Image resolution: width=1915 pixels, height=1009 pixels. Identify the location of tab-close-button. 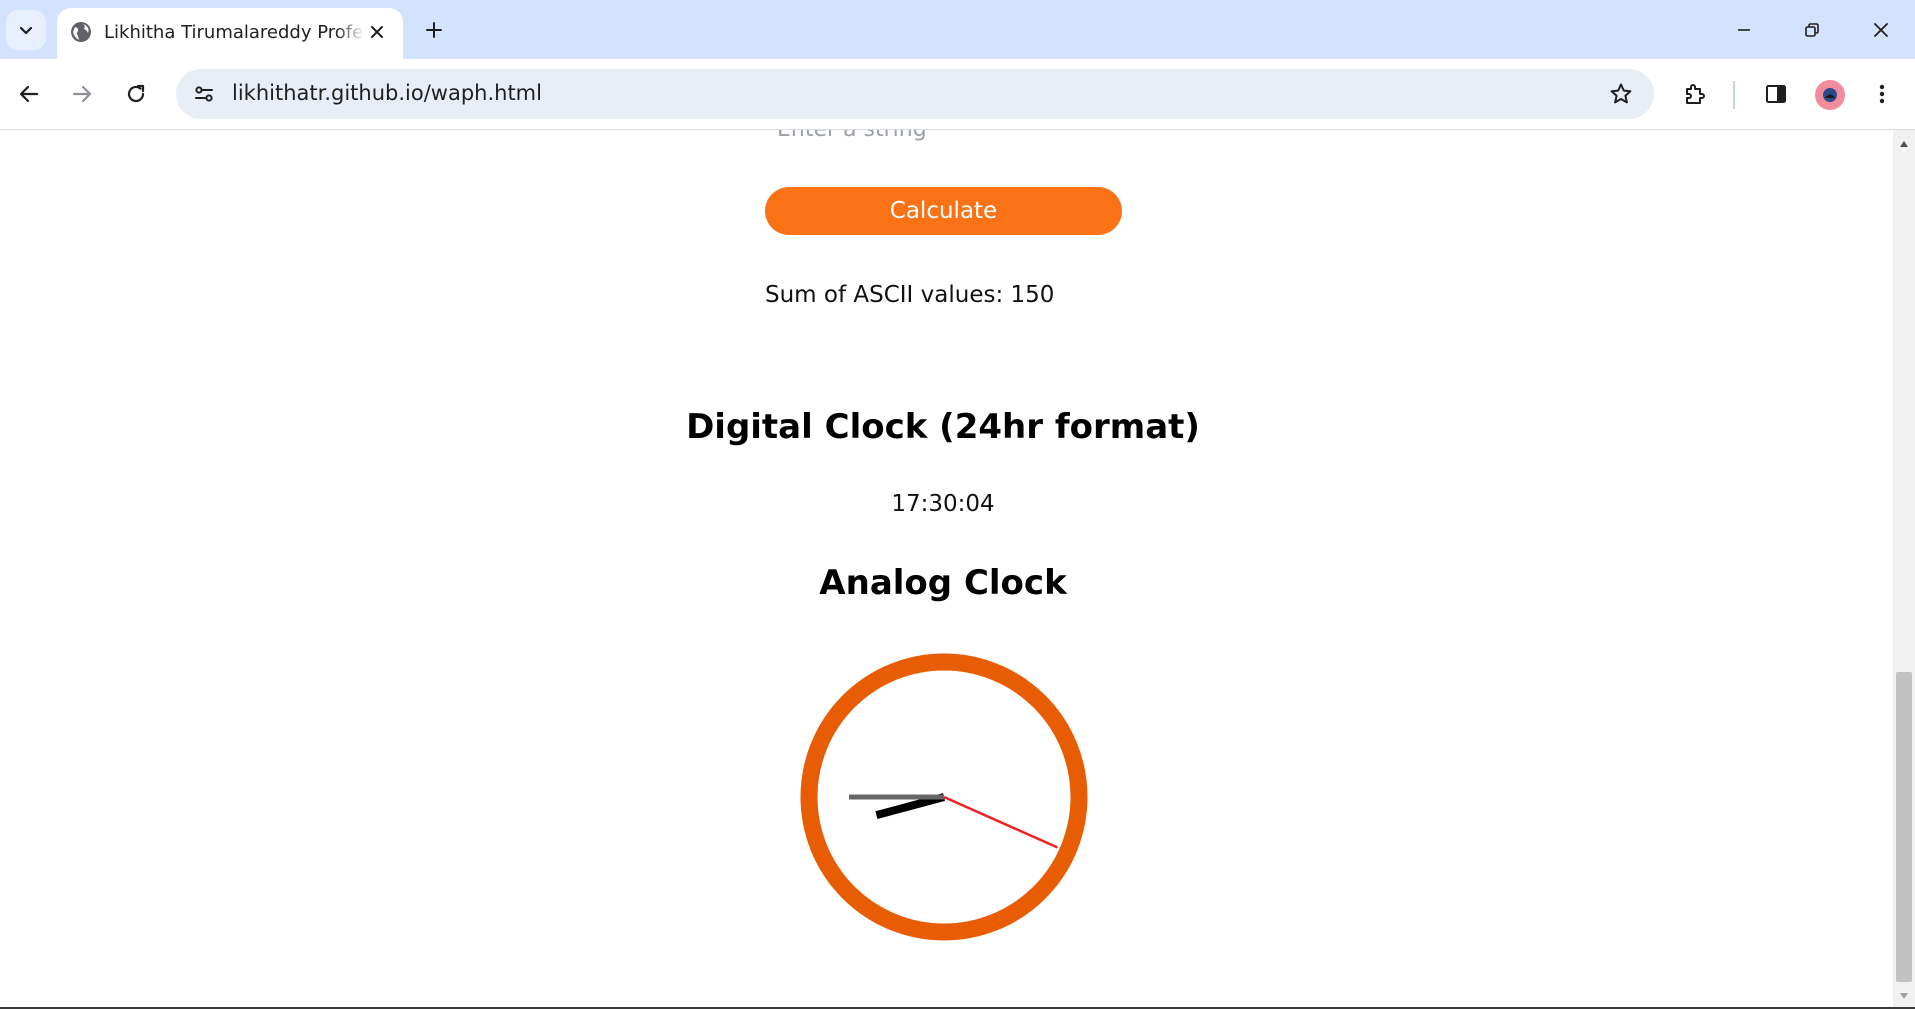
(377, 32).